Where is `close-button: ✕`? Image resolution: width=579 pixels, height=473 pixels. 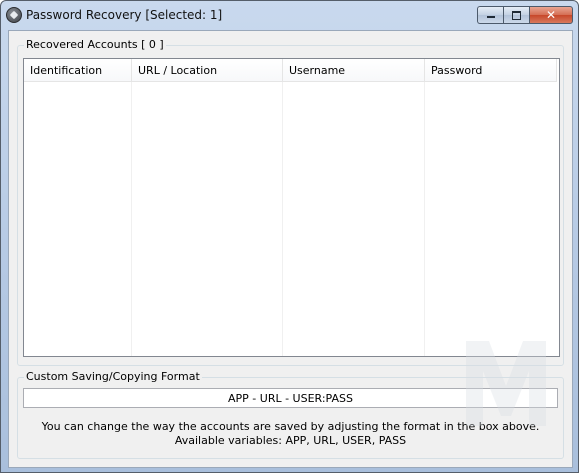
close-button: ✕ is located at coordinates (551, 15).